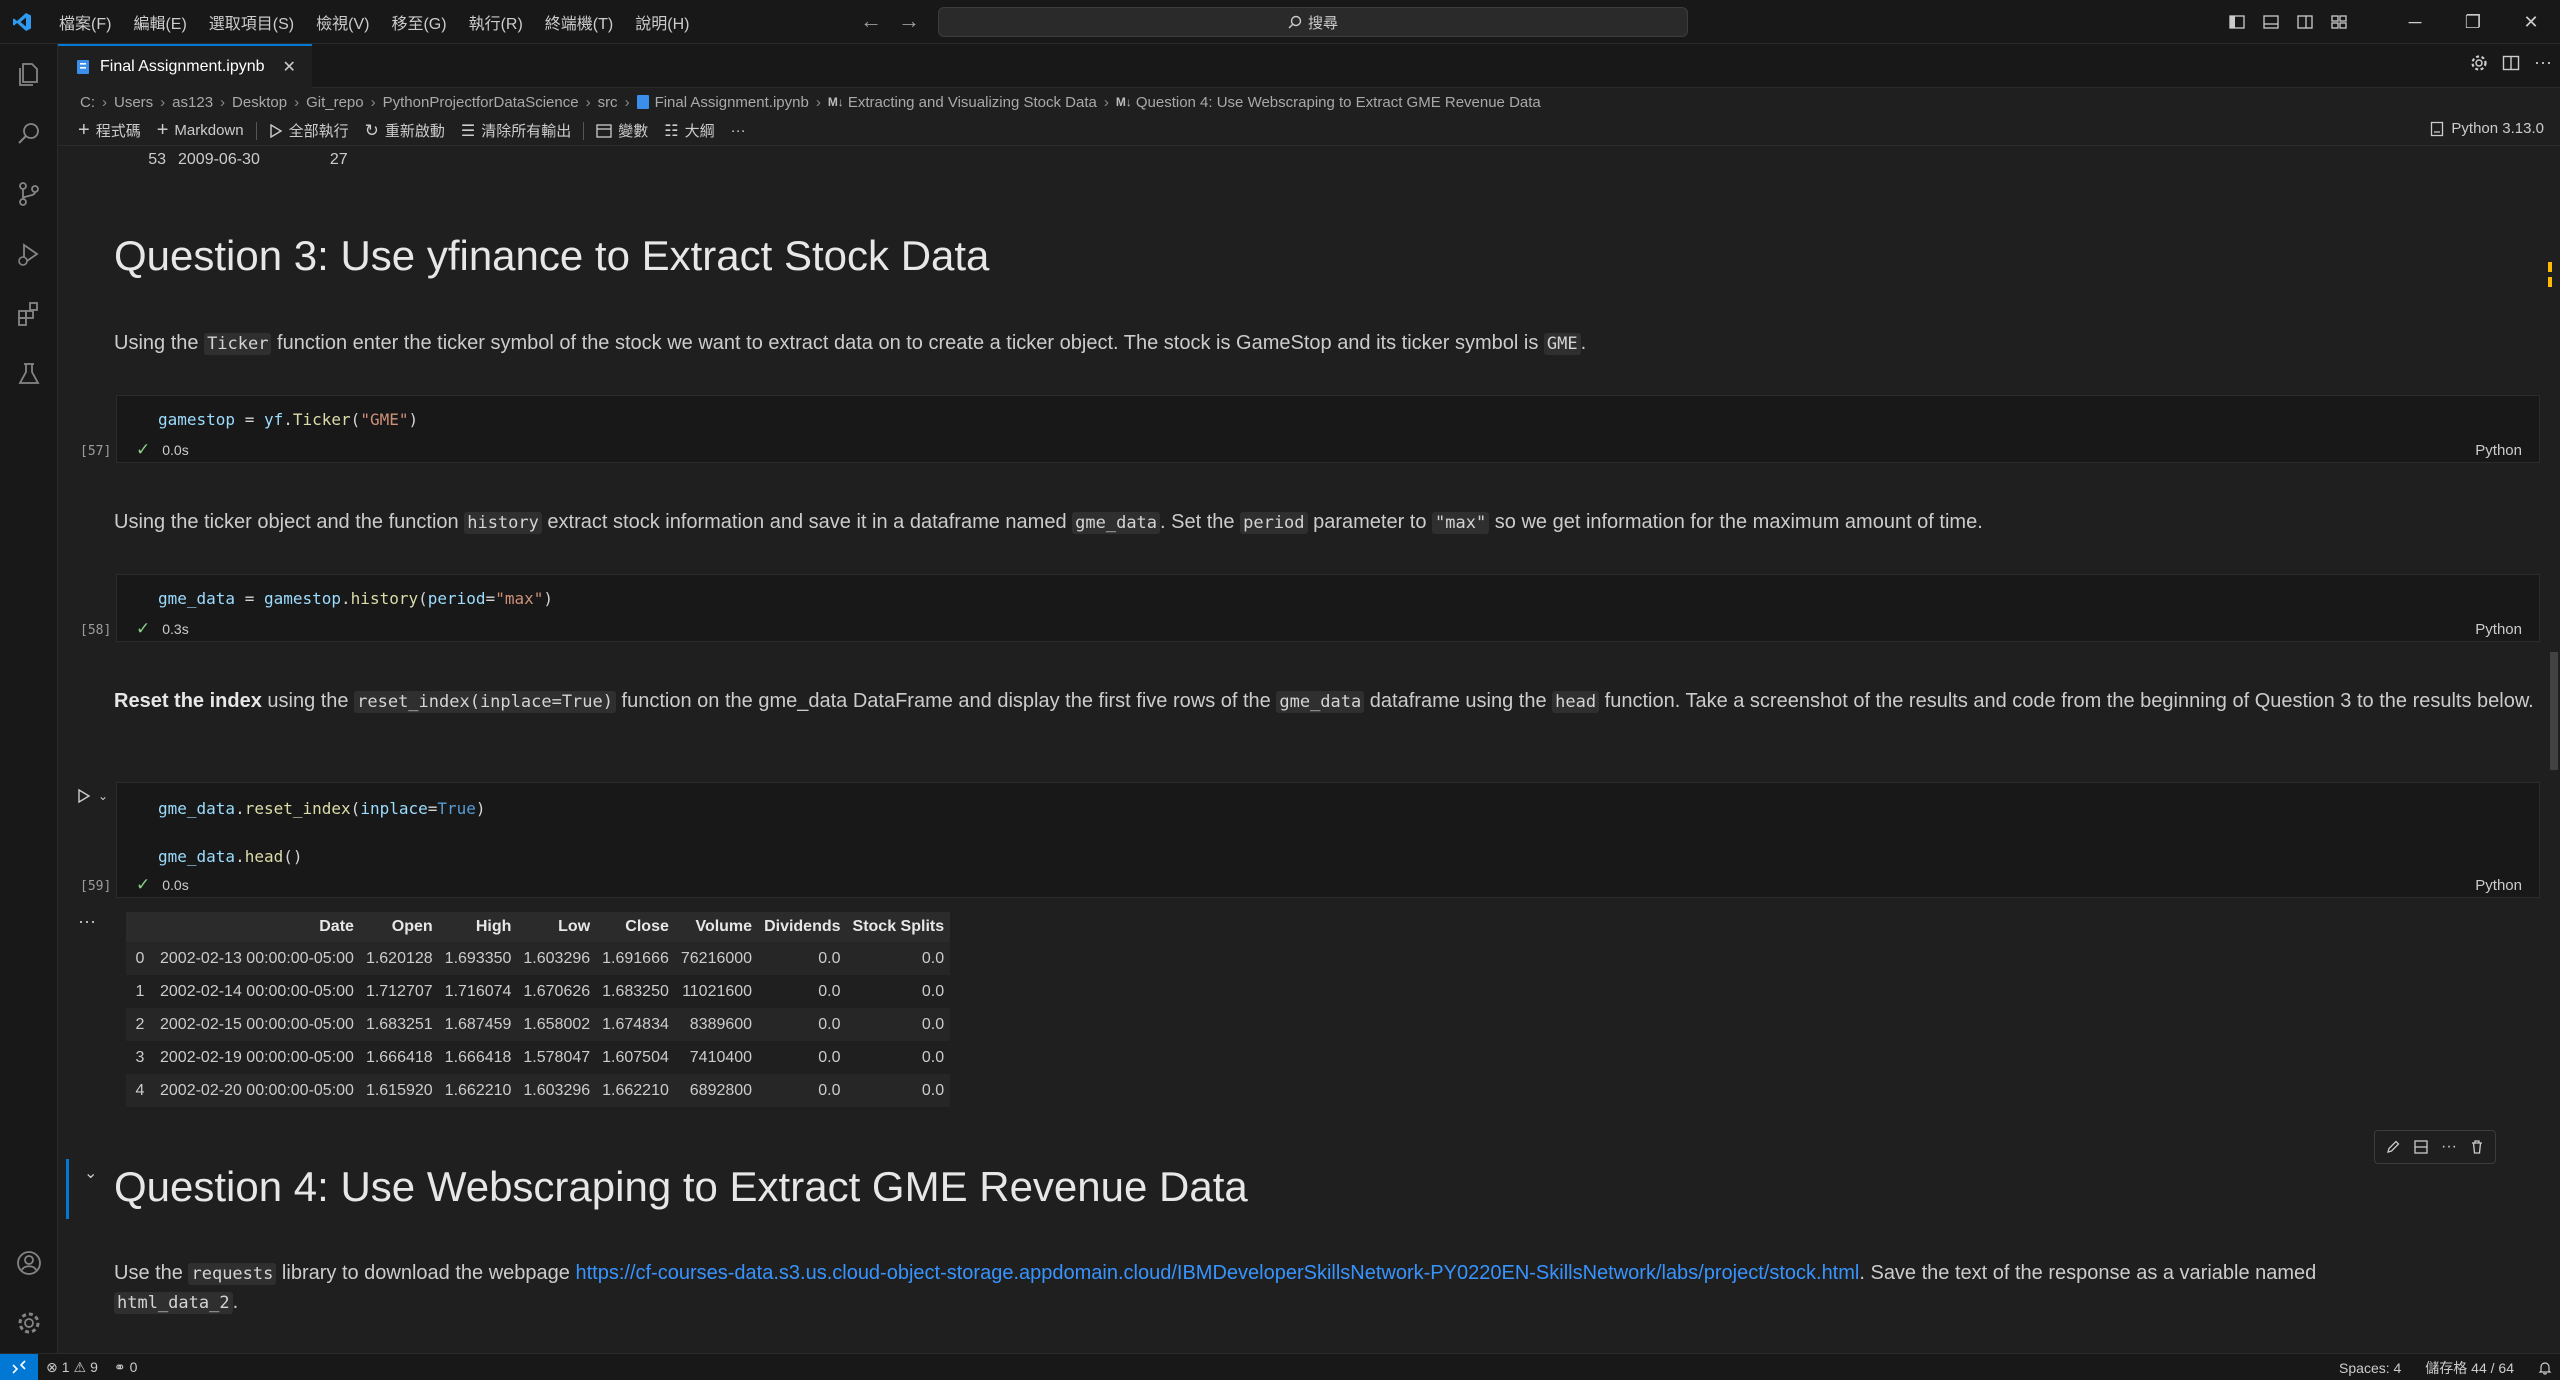 This screenshot has height=1380, width=2560. Describe the element at coordinates (200, 130) in the screenshot. I see `add-markdown-cell-button: + Markdown` at that location.